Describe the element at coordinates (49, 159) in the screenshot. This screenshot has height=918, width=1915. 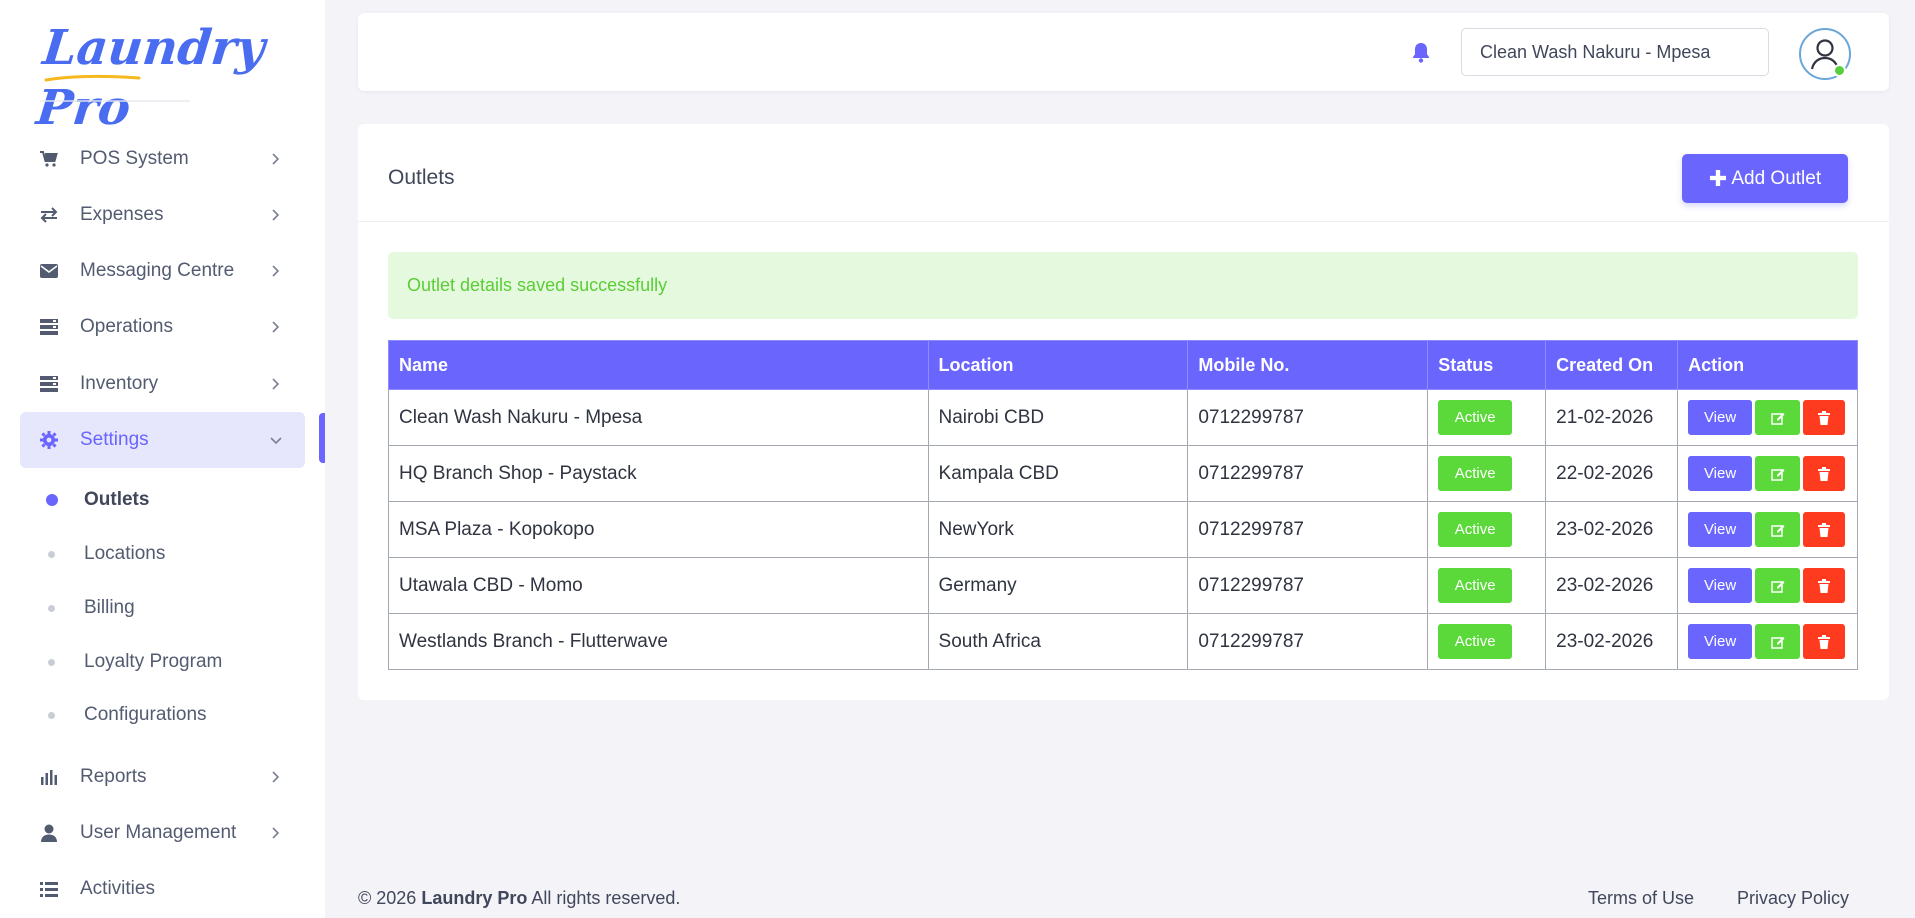
I see `cart-icon` at that location.